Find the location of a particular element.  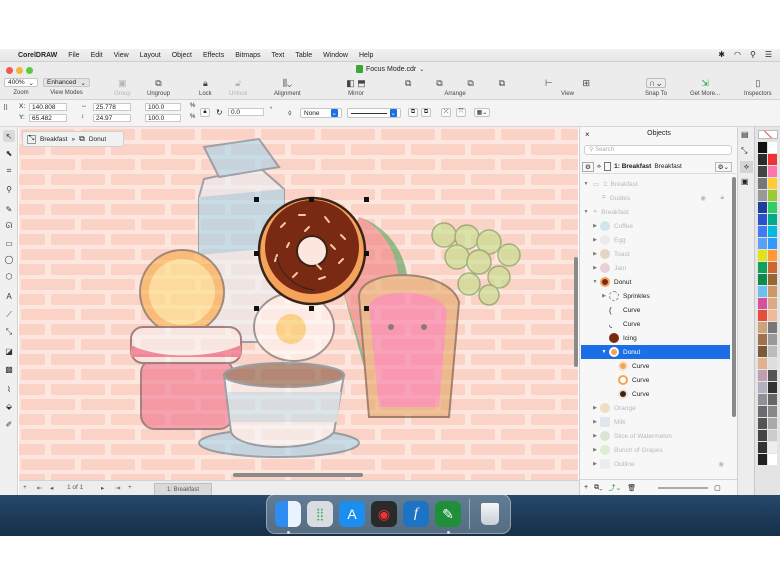

tree-row-coffee: ▶ Coffee is located at coordinates (655, 226).